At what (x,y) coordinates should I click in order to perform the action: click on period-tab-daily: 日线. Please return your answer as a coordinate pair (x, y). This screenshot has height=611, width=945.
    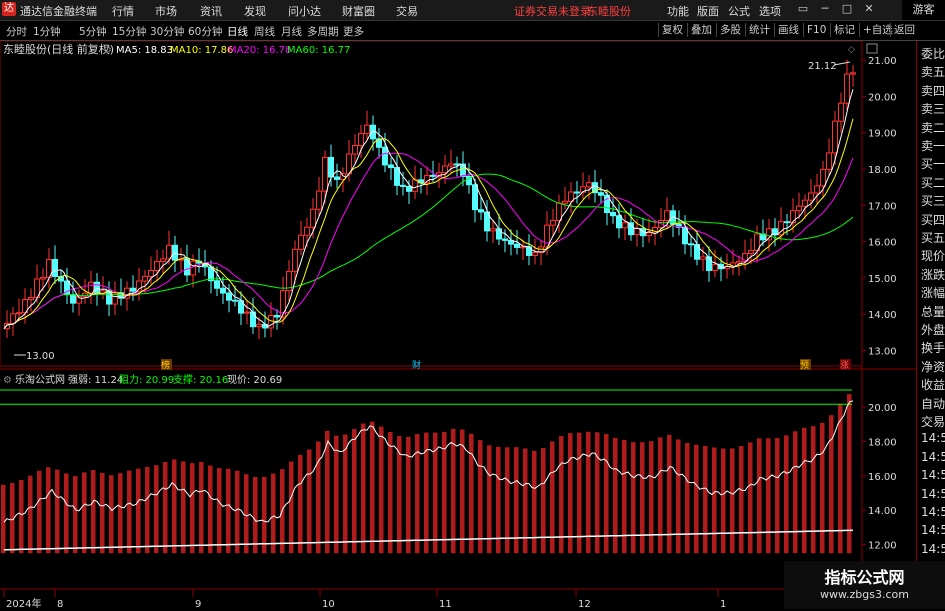
    Looking at the image, I should click on (237, 31).